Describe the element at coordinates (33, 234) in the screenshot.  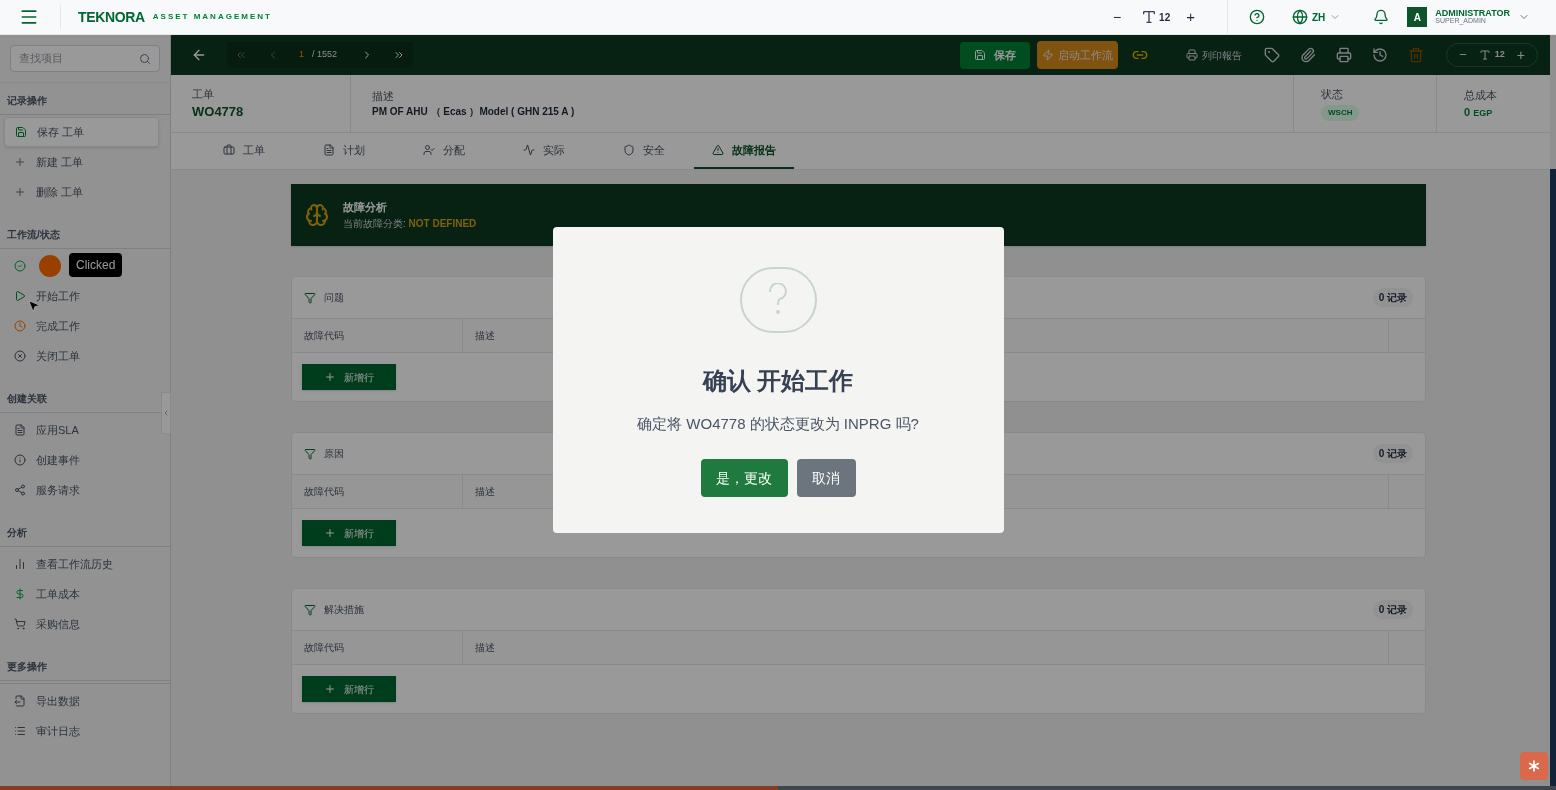
I see `section-title: 工作流/状态` at that location.